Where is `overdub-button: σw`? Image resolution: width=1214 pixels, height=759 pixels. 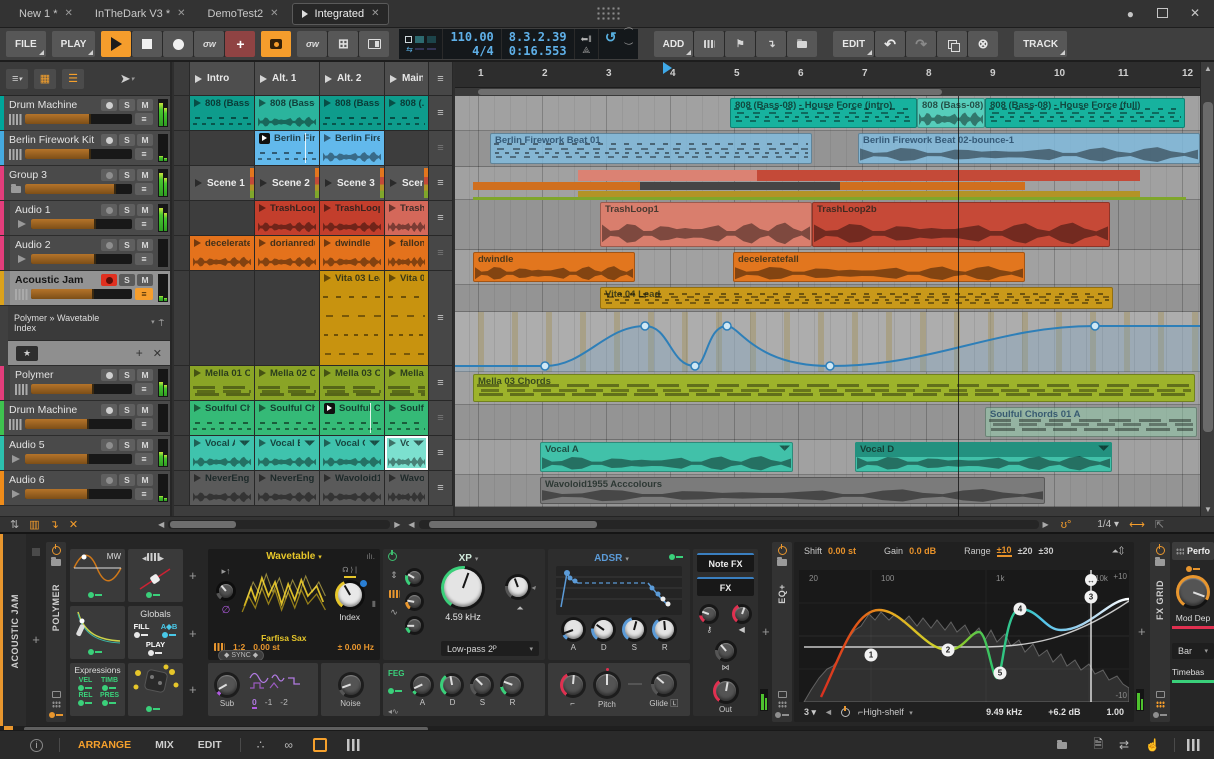 overdub-button: σw is located at coordinates (209, 44).